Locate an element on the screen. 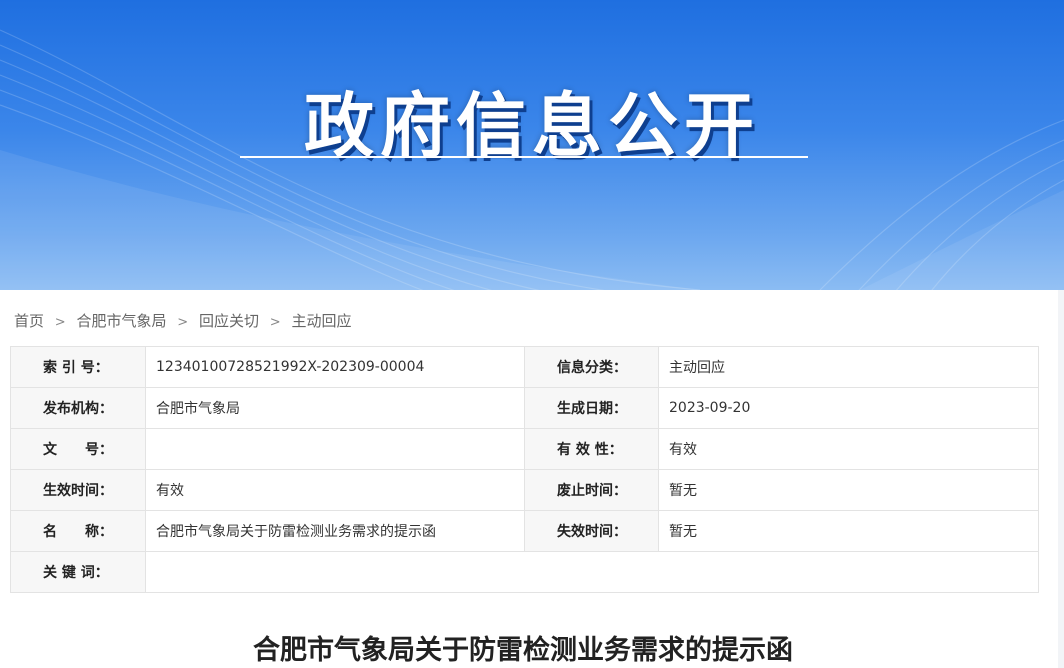 This screenshot has height=668, width=1064. docno-value is located at coordinates (335, 449).